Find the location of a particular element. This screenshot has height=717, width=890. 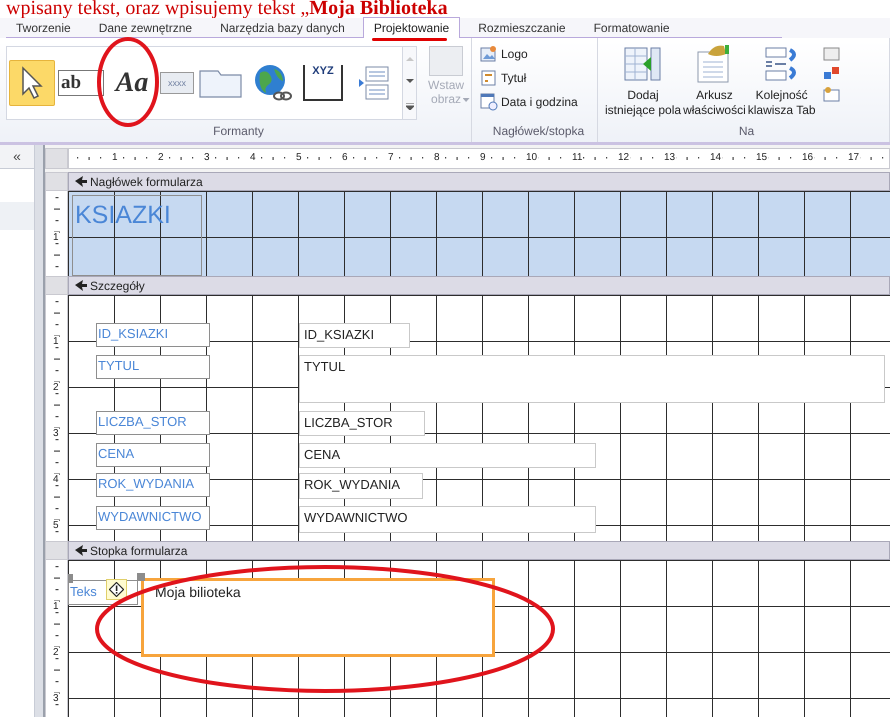

gallery-expand-icon is located at coordinates (410, 106).